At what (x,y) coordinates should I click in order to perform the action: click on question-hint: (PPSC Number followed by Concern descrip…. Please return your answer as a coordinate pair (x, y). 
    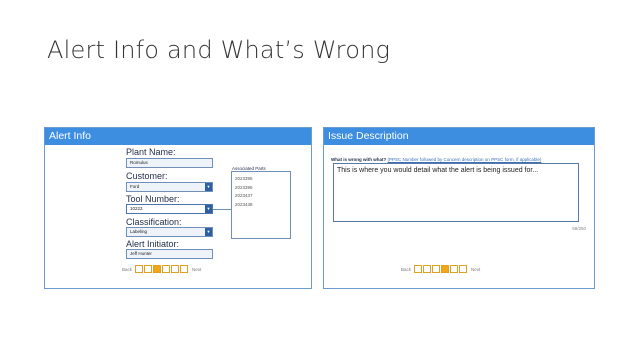
    Looking at the image, I should click on (464, 159).